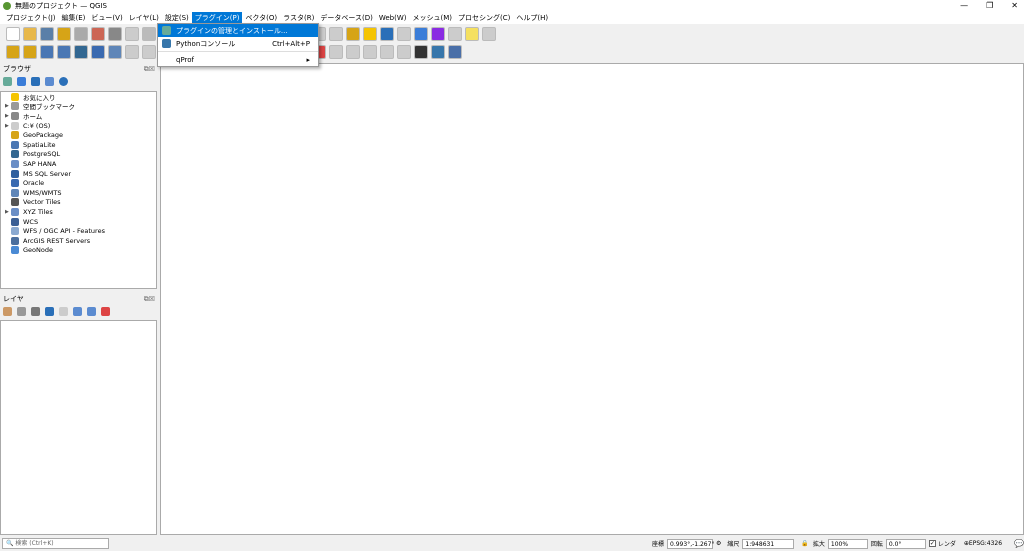 This screenshot has height=551, width=1024. I want to click on minimize-button: —, so click(964, 5).